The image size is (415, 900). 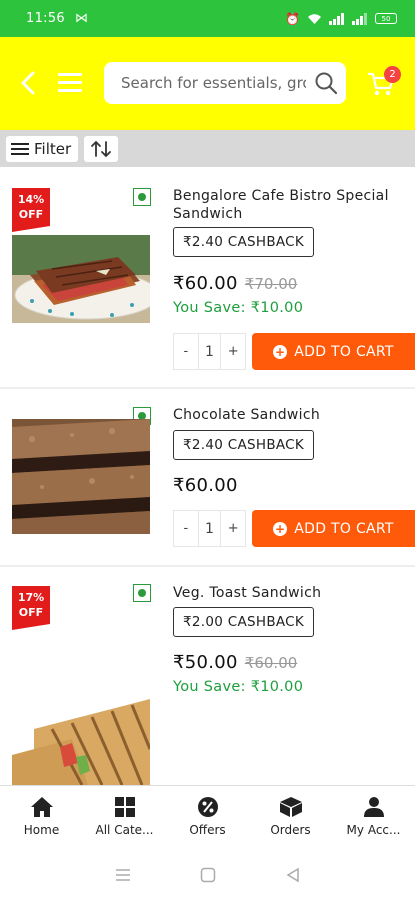 I want to click on signal-icon, so click(x=336, y=18).